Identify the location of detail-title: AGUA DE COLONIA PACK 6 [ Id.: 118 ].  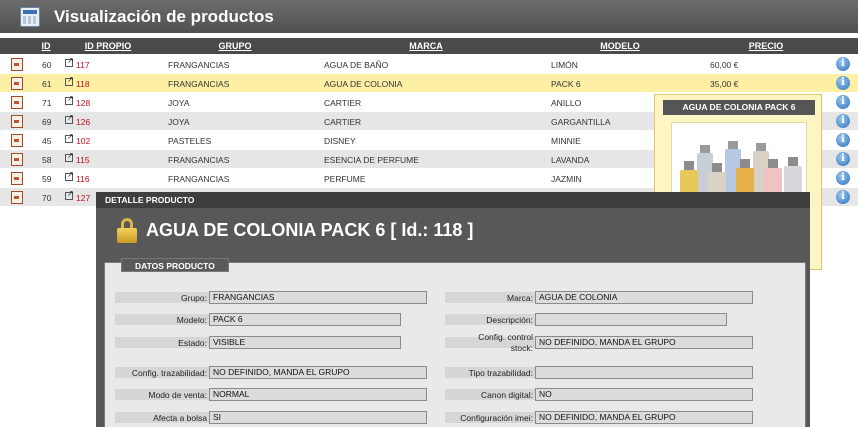
(310, 230).